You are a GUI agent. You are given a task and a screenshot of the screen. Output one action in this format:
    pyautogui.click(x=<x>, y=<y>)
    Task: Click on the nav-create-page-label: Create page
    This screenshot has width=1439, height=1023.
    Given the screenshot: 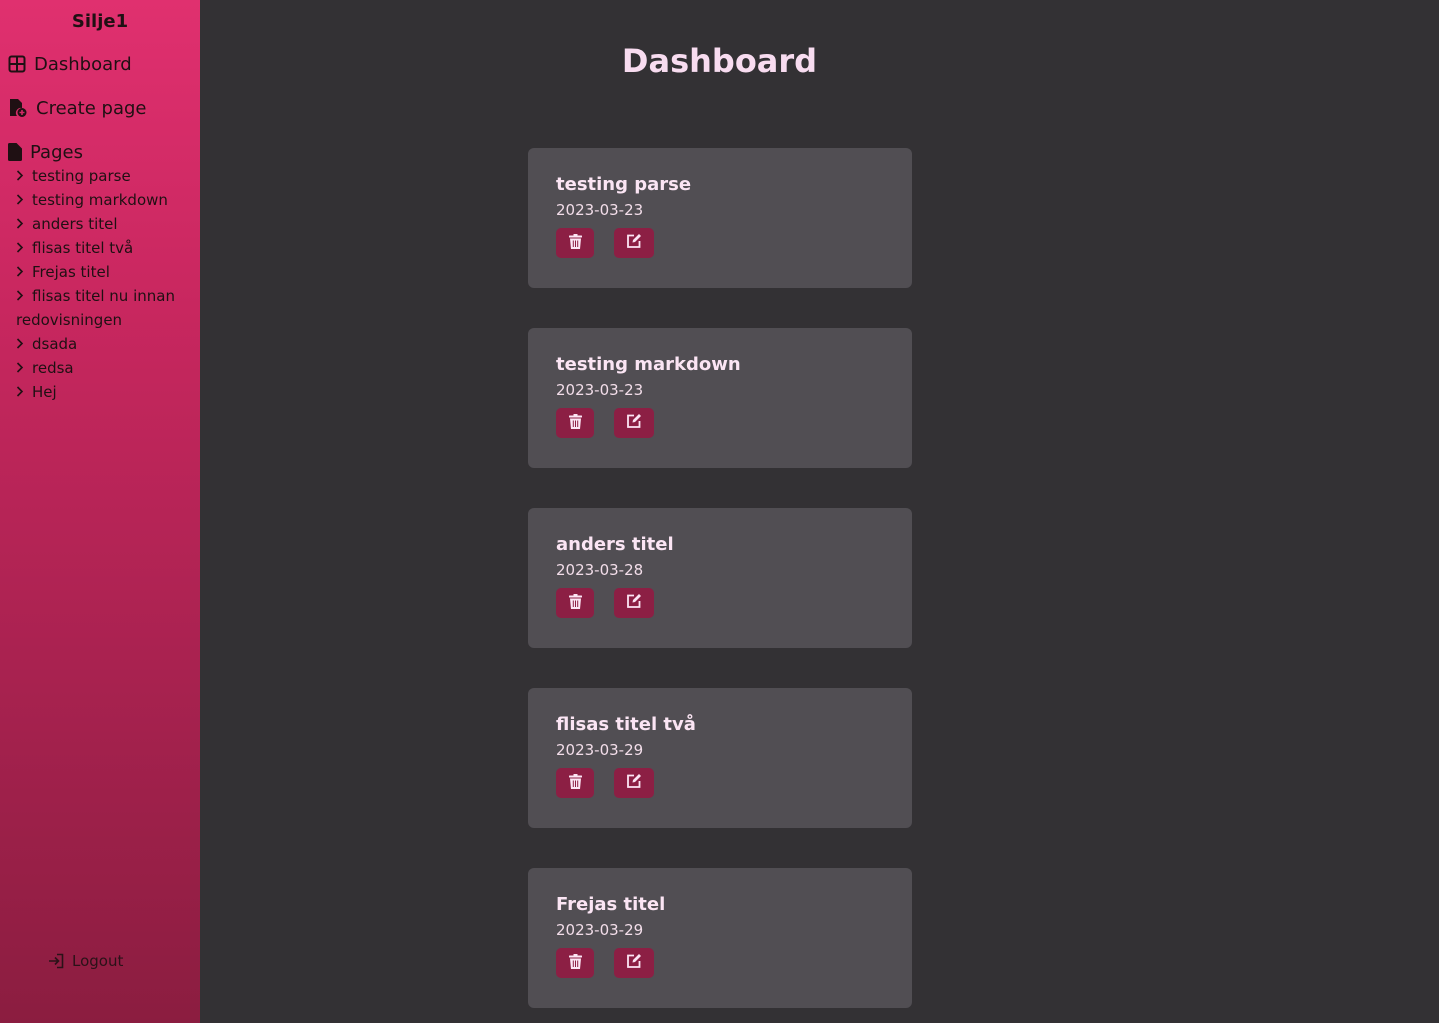 What is the action you would take?
    pyautogui.click(x=91, y=108)
    